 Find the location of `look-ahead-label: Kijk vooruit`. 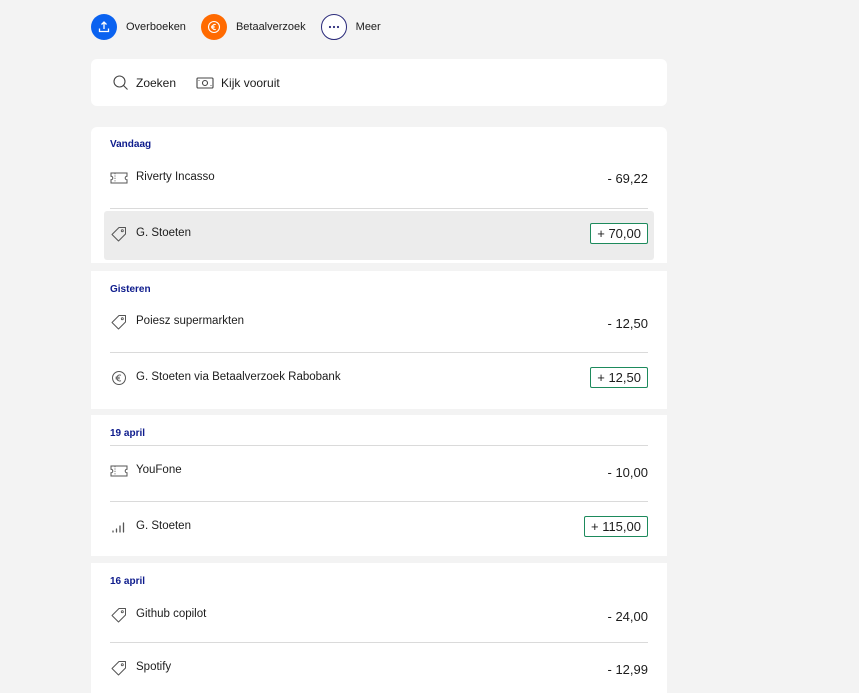

look-ahead-label: Kijk vooruit is located at coordinates (250, 82).